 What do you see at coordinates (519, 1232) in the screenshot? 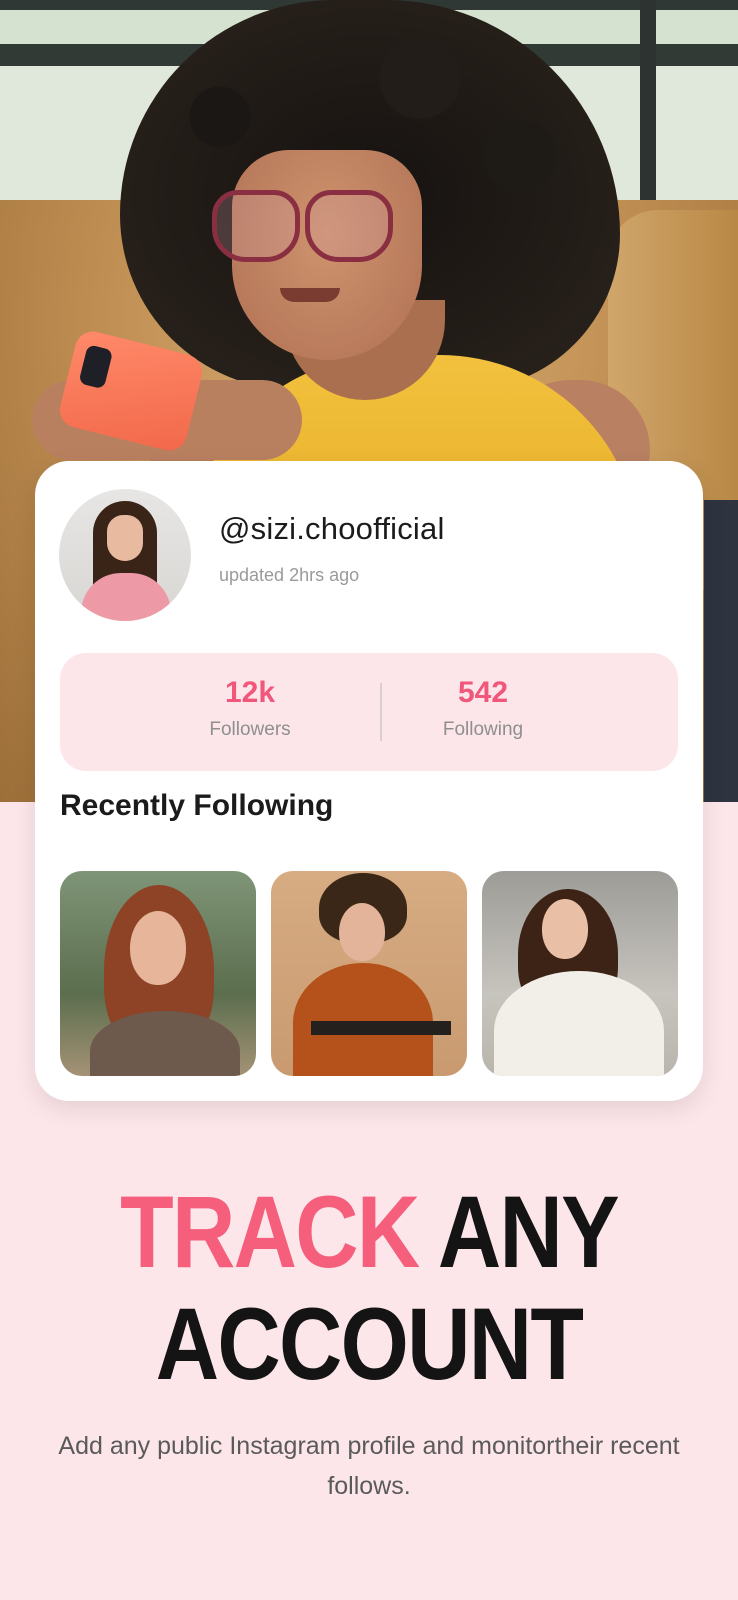
I see `headline-line1-rest: ANY` at bounding box center [519, 1232].